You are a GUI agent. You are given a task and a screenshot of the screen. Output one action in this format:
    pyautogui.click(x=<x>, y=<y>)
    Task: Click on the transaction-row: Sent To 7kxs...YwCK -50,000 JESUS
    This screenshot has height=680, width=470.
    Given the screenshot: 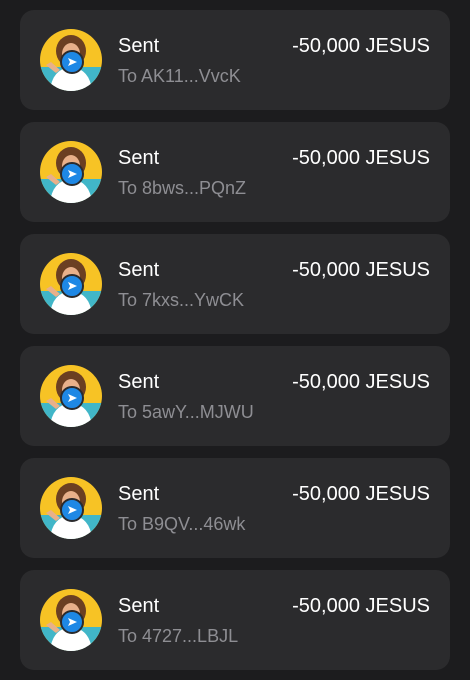 What is the action you would take?
    pyautogui.click(x=235, y=284)
    